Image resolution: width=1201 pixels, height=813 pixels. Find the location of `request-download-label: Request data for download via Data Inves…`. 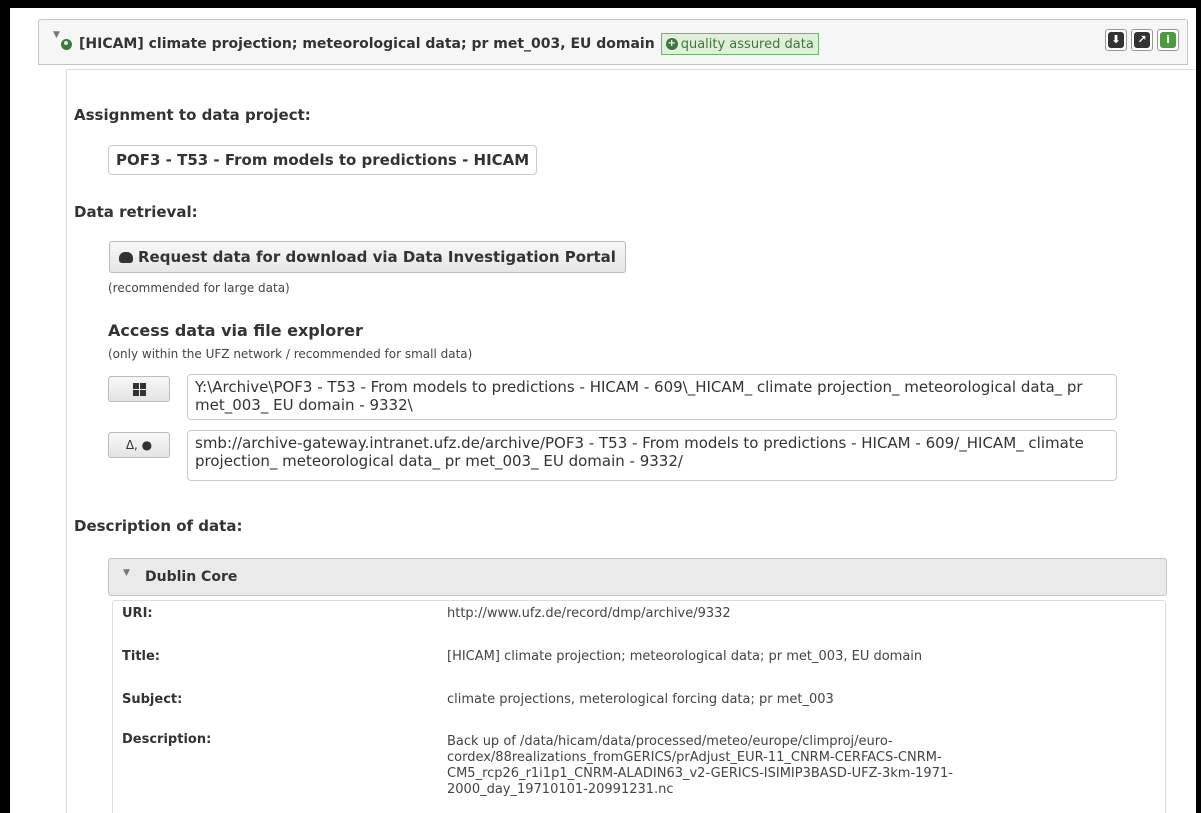

request-download-label: Request data for download via Data Inves… is located at coordinates (377, 257).